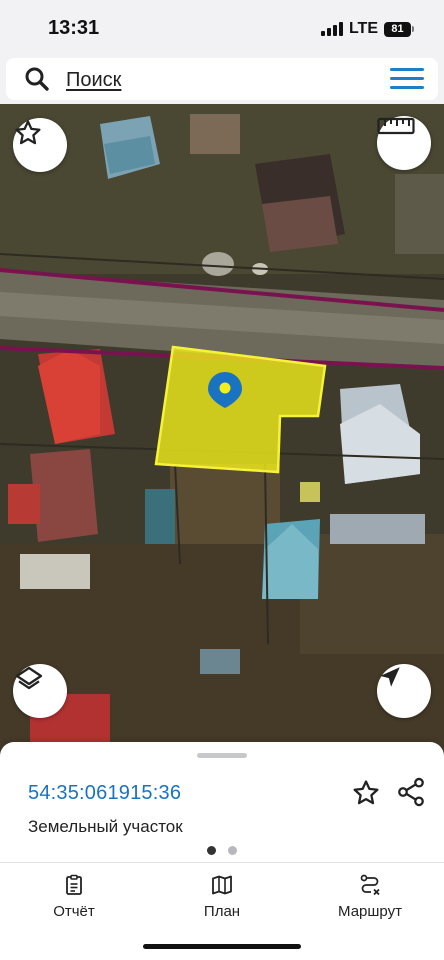 The width and height of the screenshot is (444, 960). What do you see at coordinates (40, 691) in the screenshot?
I see `layers-button` at bounding box center [40, 691].